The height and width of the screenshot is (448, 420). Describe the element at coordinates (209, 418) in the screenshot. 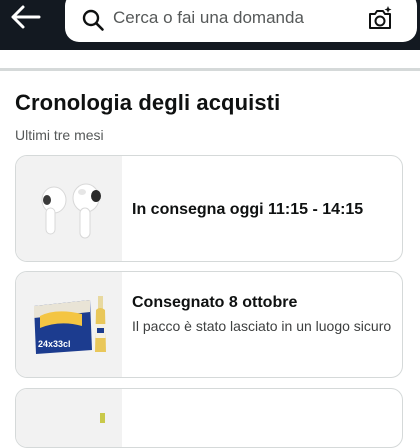

I see `order-card` at that location.